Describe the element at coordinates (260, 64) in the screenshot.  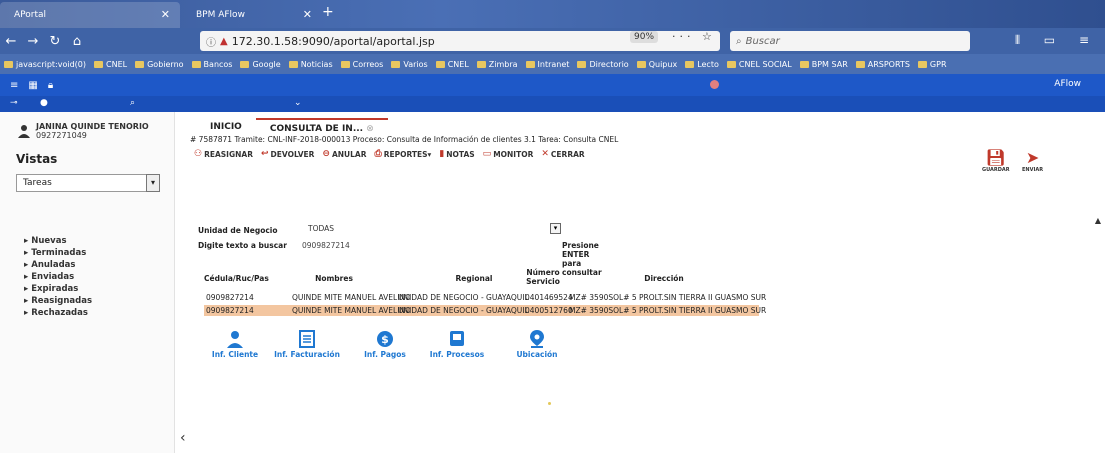
I see `bookmark-item: Google` at that location.